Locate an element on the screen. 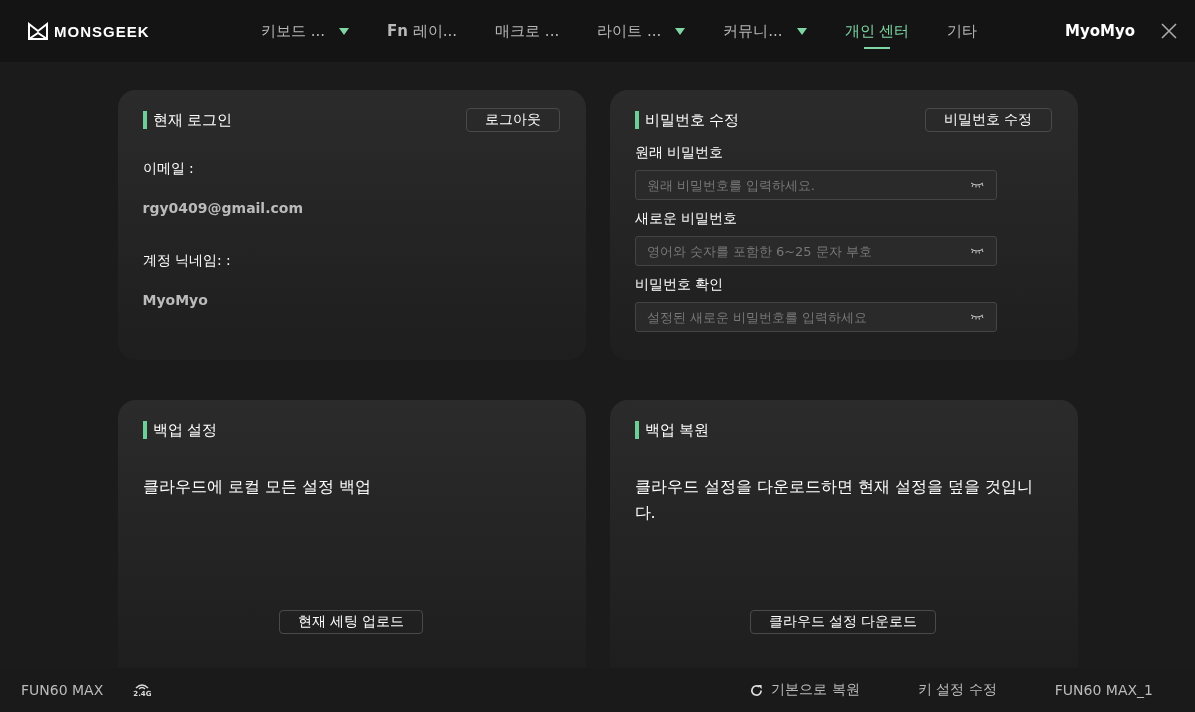 The image size is (1195, 712). field-label: 원래 비밀번호 is located at coordinates (679, 153).